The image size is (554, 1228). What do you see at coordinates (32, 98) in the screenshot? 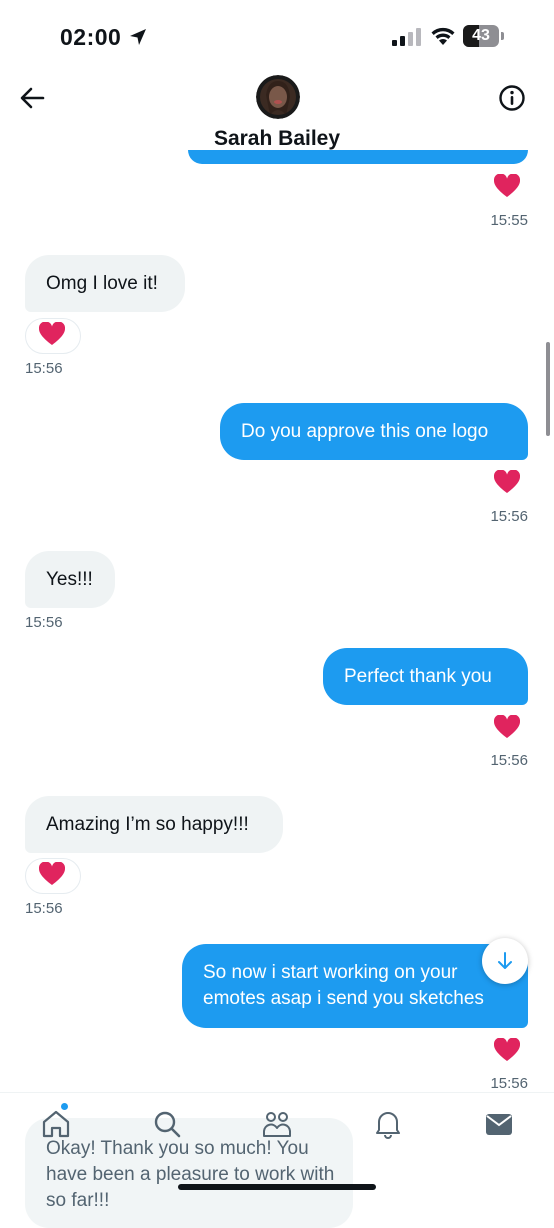
I see `back-arrow-icon` at bounding box center [32, 98].